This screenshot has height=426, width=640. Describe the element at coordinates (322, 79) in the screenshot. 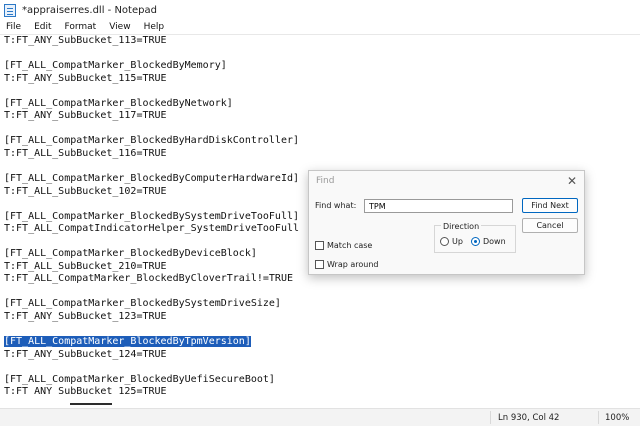

I see `text-line: T:FT_ANY_SubBucket_115=TRUE` at that location.